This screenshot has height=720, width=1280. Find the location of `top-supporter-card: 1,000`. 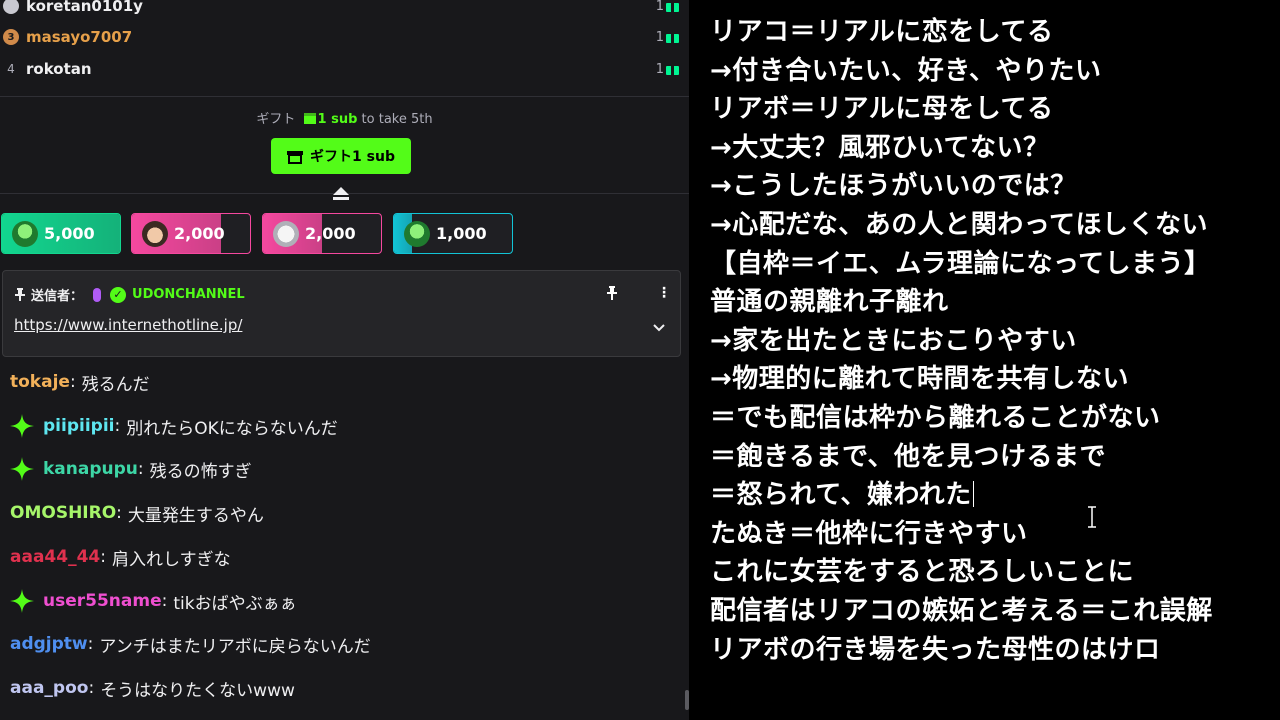

top-supporter-card: 1,000 is located at coordinates (453, 233).